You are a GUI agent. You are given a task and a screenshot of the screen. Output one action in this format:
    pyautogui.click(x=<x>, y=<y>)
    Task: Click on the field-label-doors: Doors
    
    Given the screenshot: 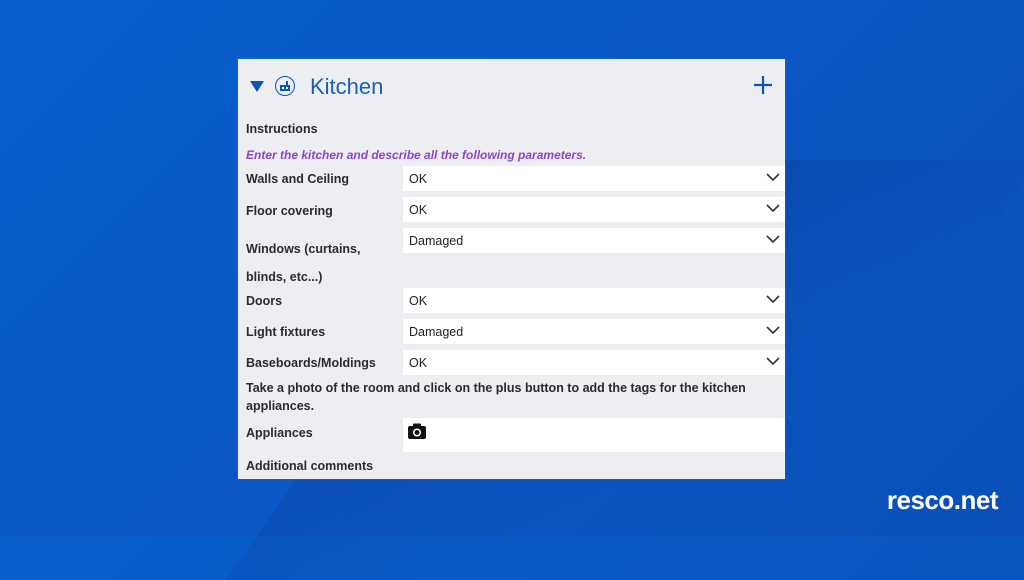 What is the action you would take?
    pyautogui.click(x=264, y=301)
    